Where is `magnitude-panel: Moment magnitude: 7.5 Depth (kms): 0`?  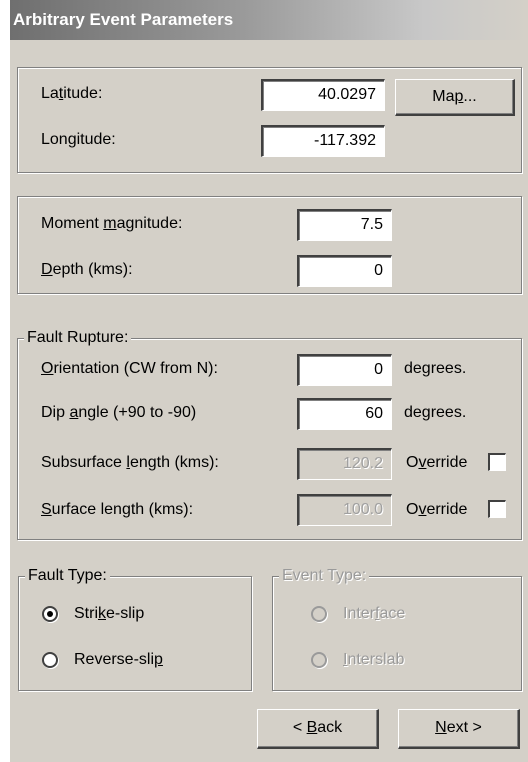 magnitude-panel: Moment magnitude: 7.5 Depth (kms): 0 is located at coordinates (269, 245).